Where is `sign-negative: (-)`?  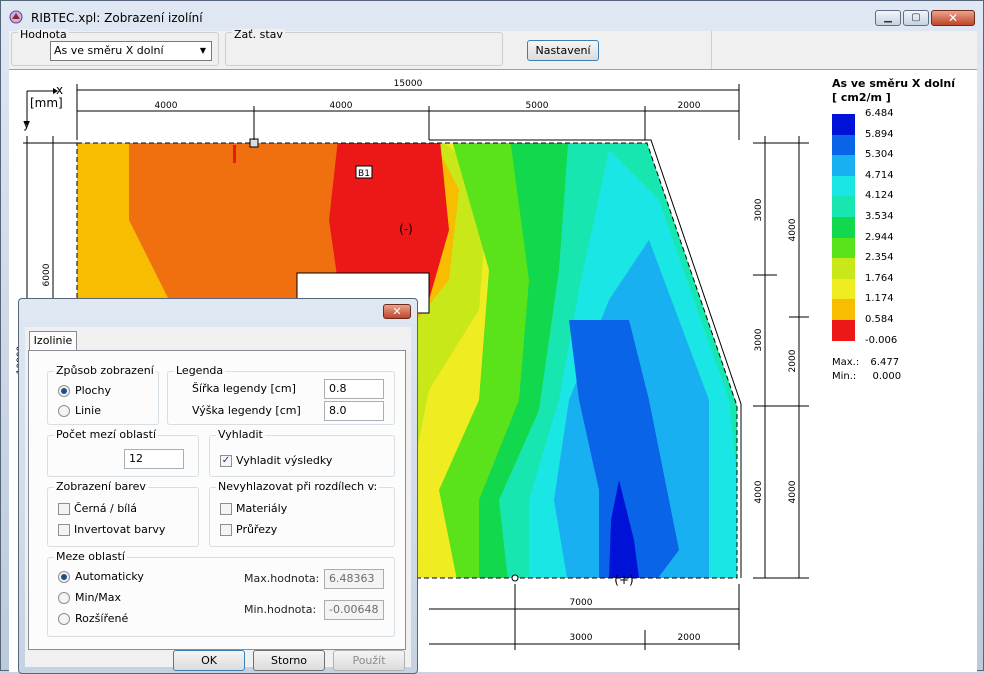 sign-negative: (-) is located at coordinates (406, 229).